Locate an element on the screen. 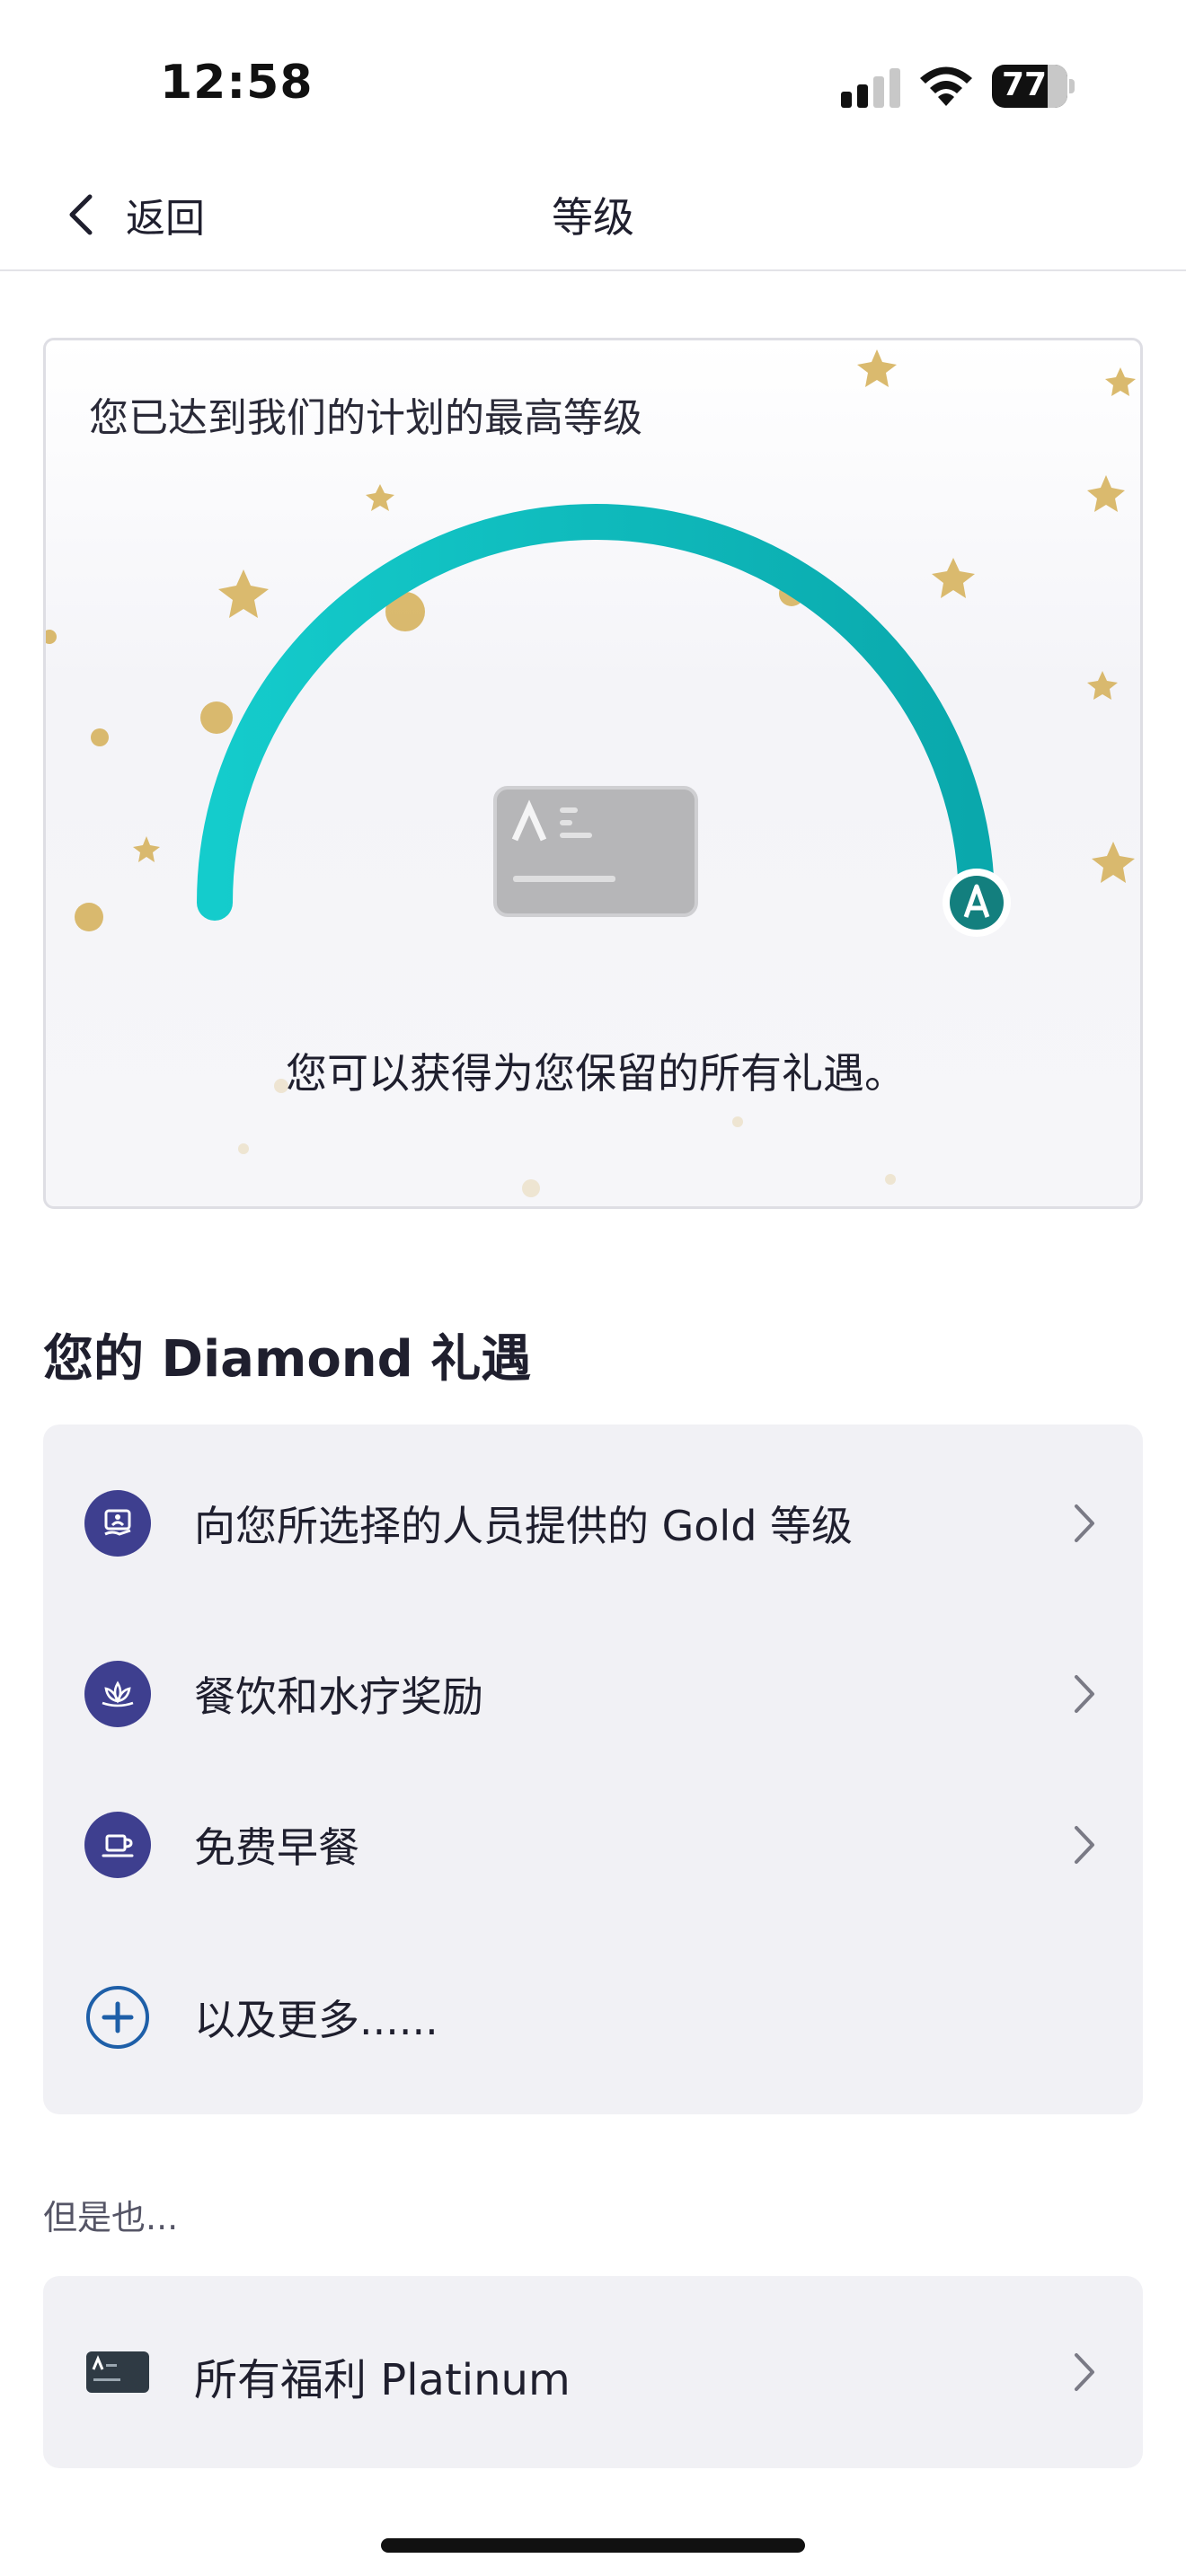 The width and height of the screenshot is (1186, 2576). benefits-section-title: 您的 Diamond 礼遇 is located at coordinates (287, 1359).